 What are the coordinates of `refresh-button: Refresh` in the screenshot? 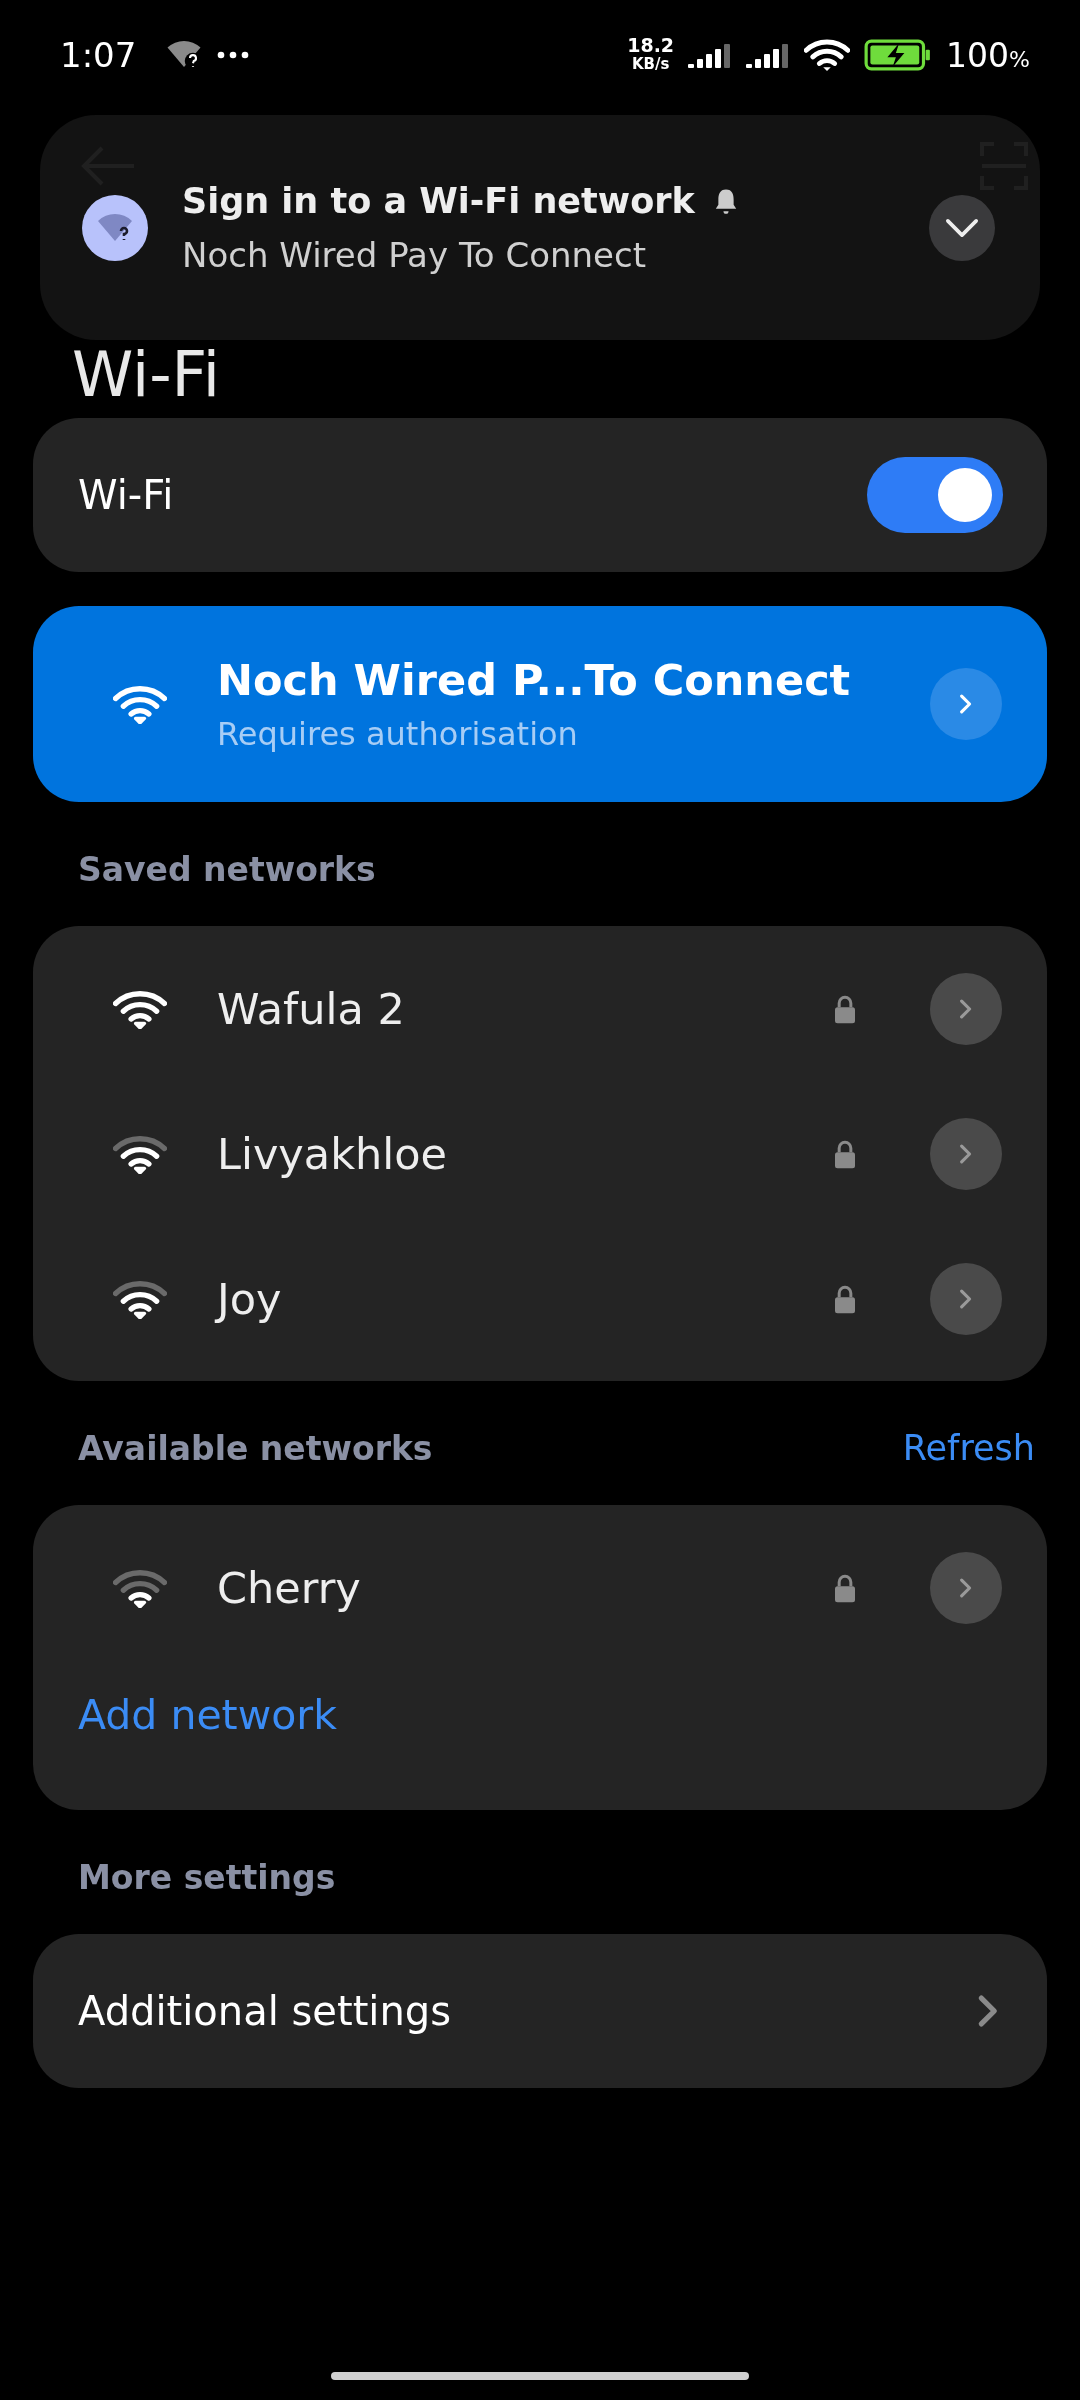 It's located at (968, 1448).